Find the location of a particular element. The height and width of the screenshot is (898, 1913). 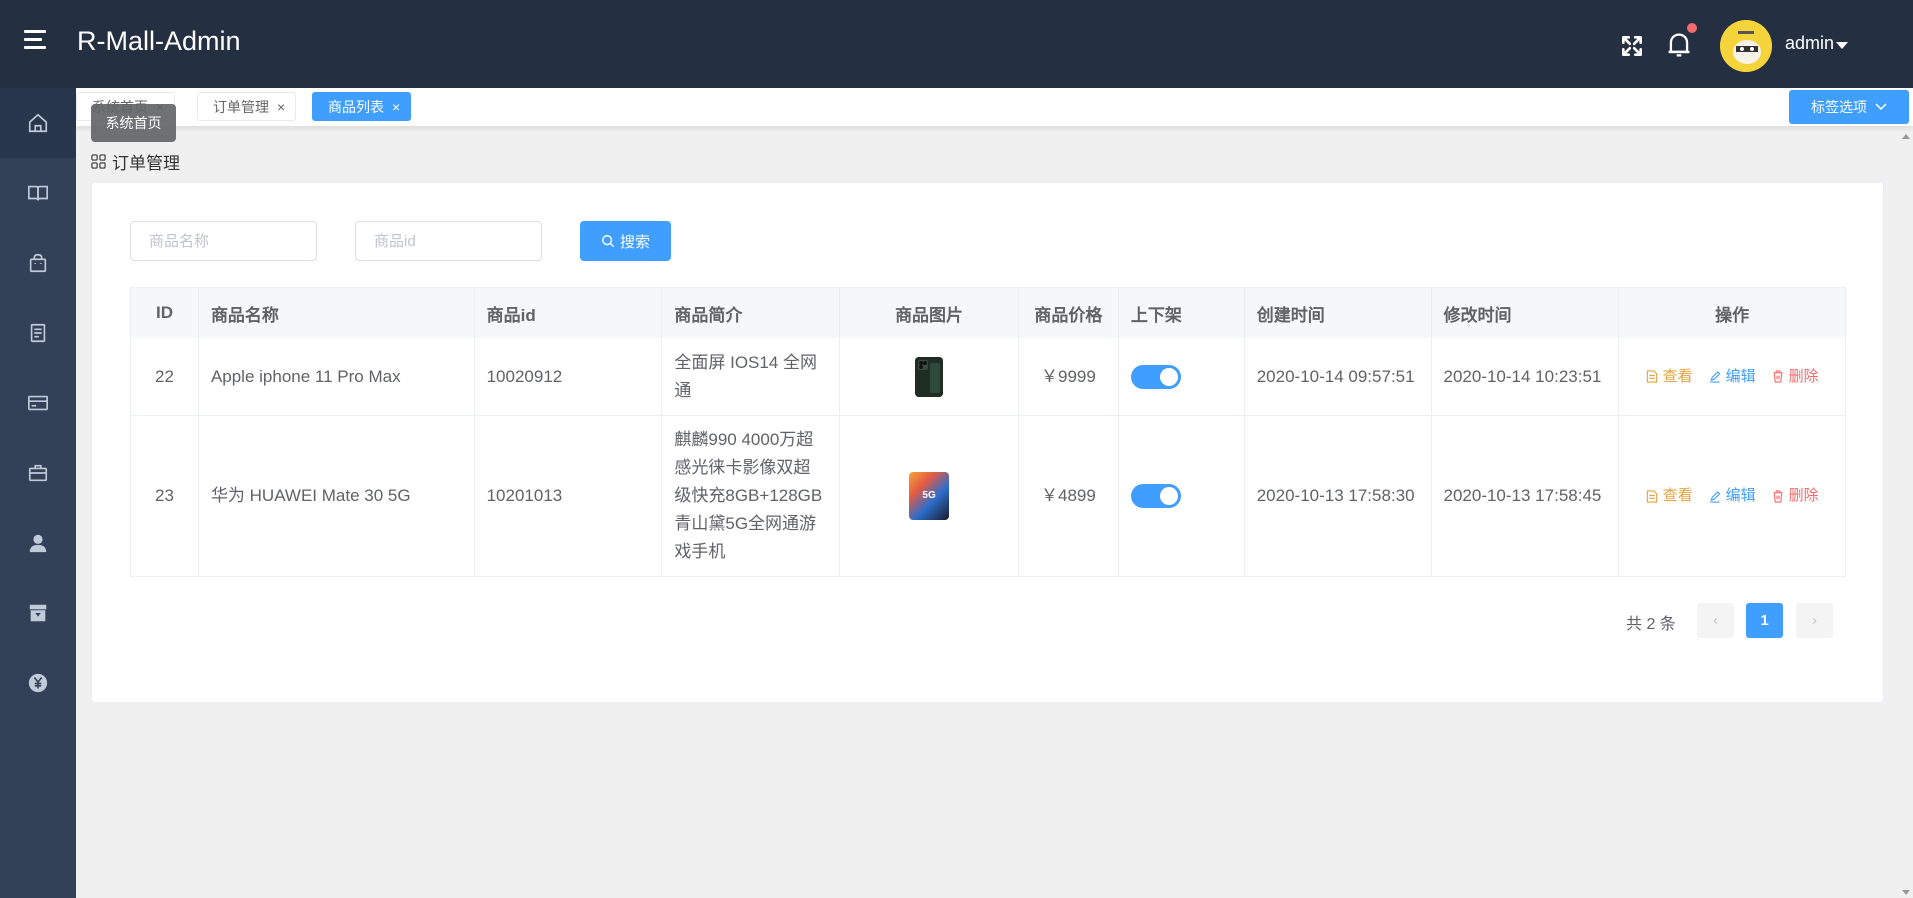

sidebar-item-briefcase is located at coordinates (38, 473).